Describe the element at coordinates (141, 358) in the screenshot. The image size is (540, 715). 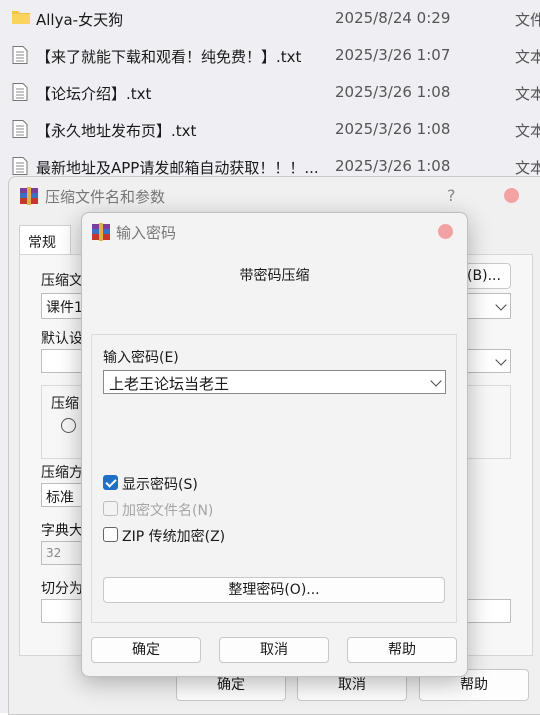
I see `password-label: 输入密码(E)` at that location.